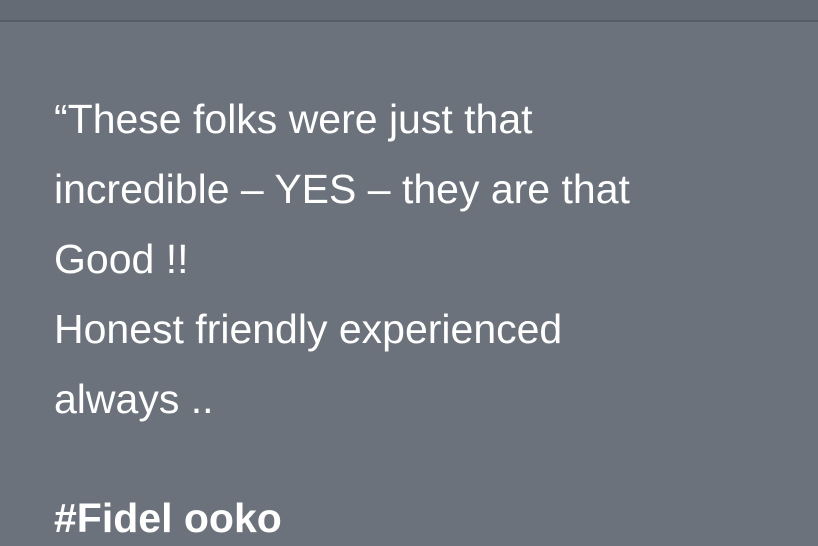 The image size is (818, 546). Describe the element at coordinates (409, 11) in the screenshot. I see `top-divider` at that location.